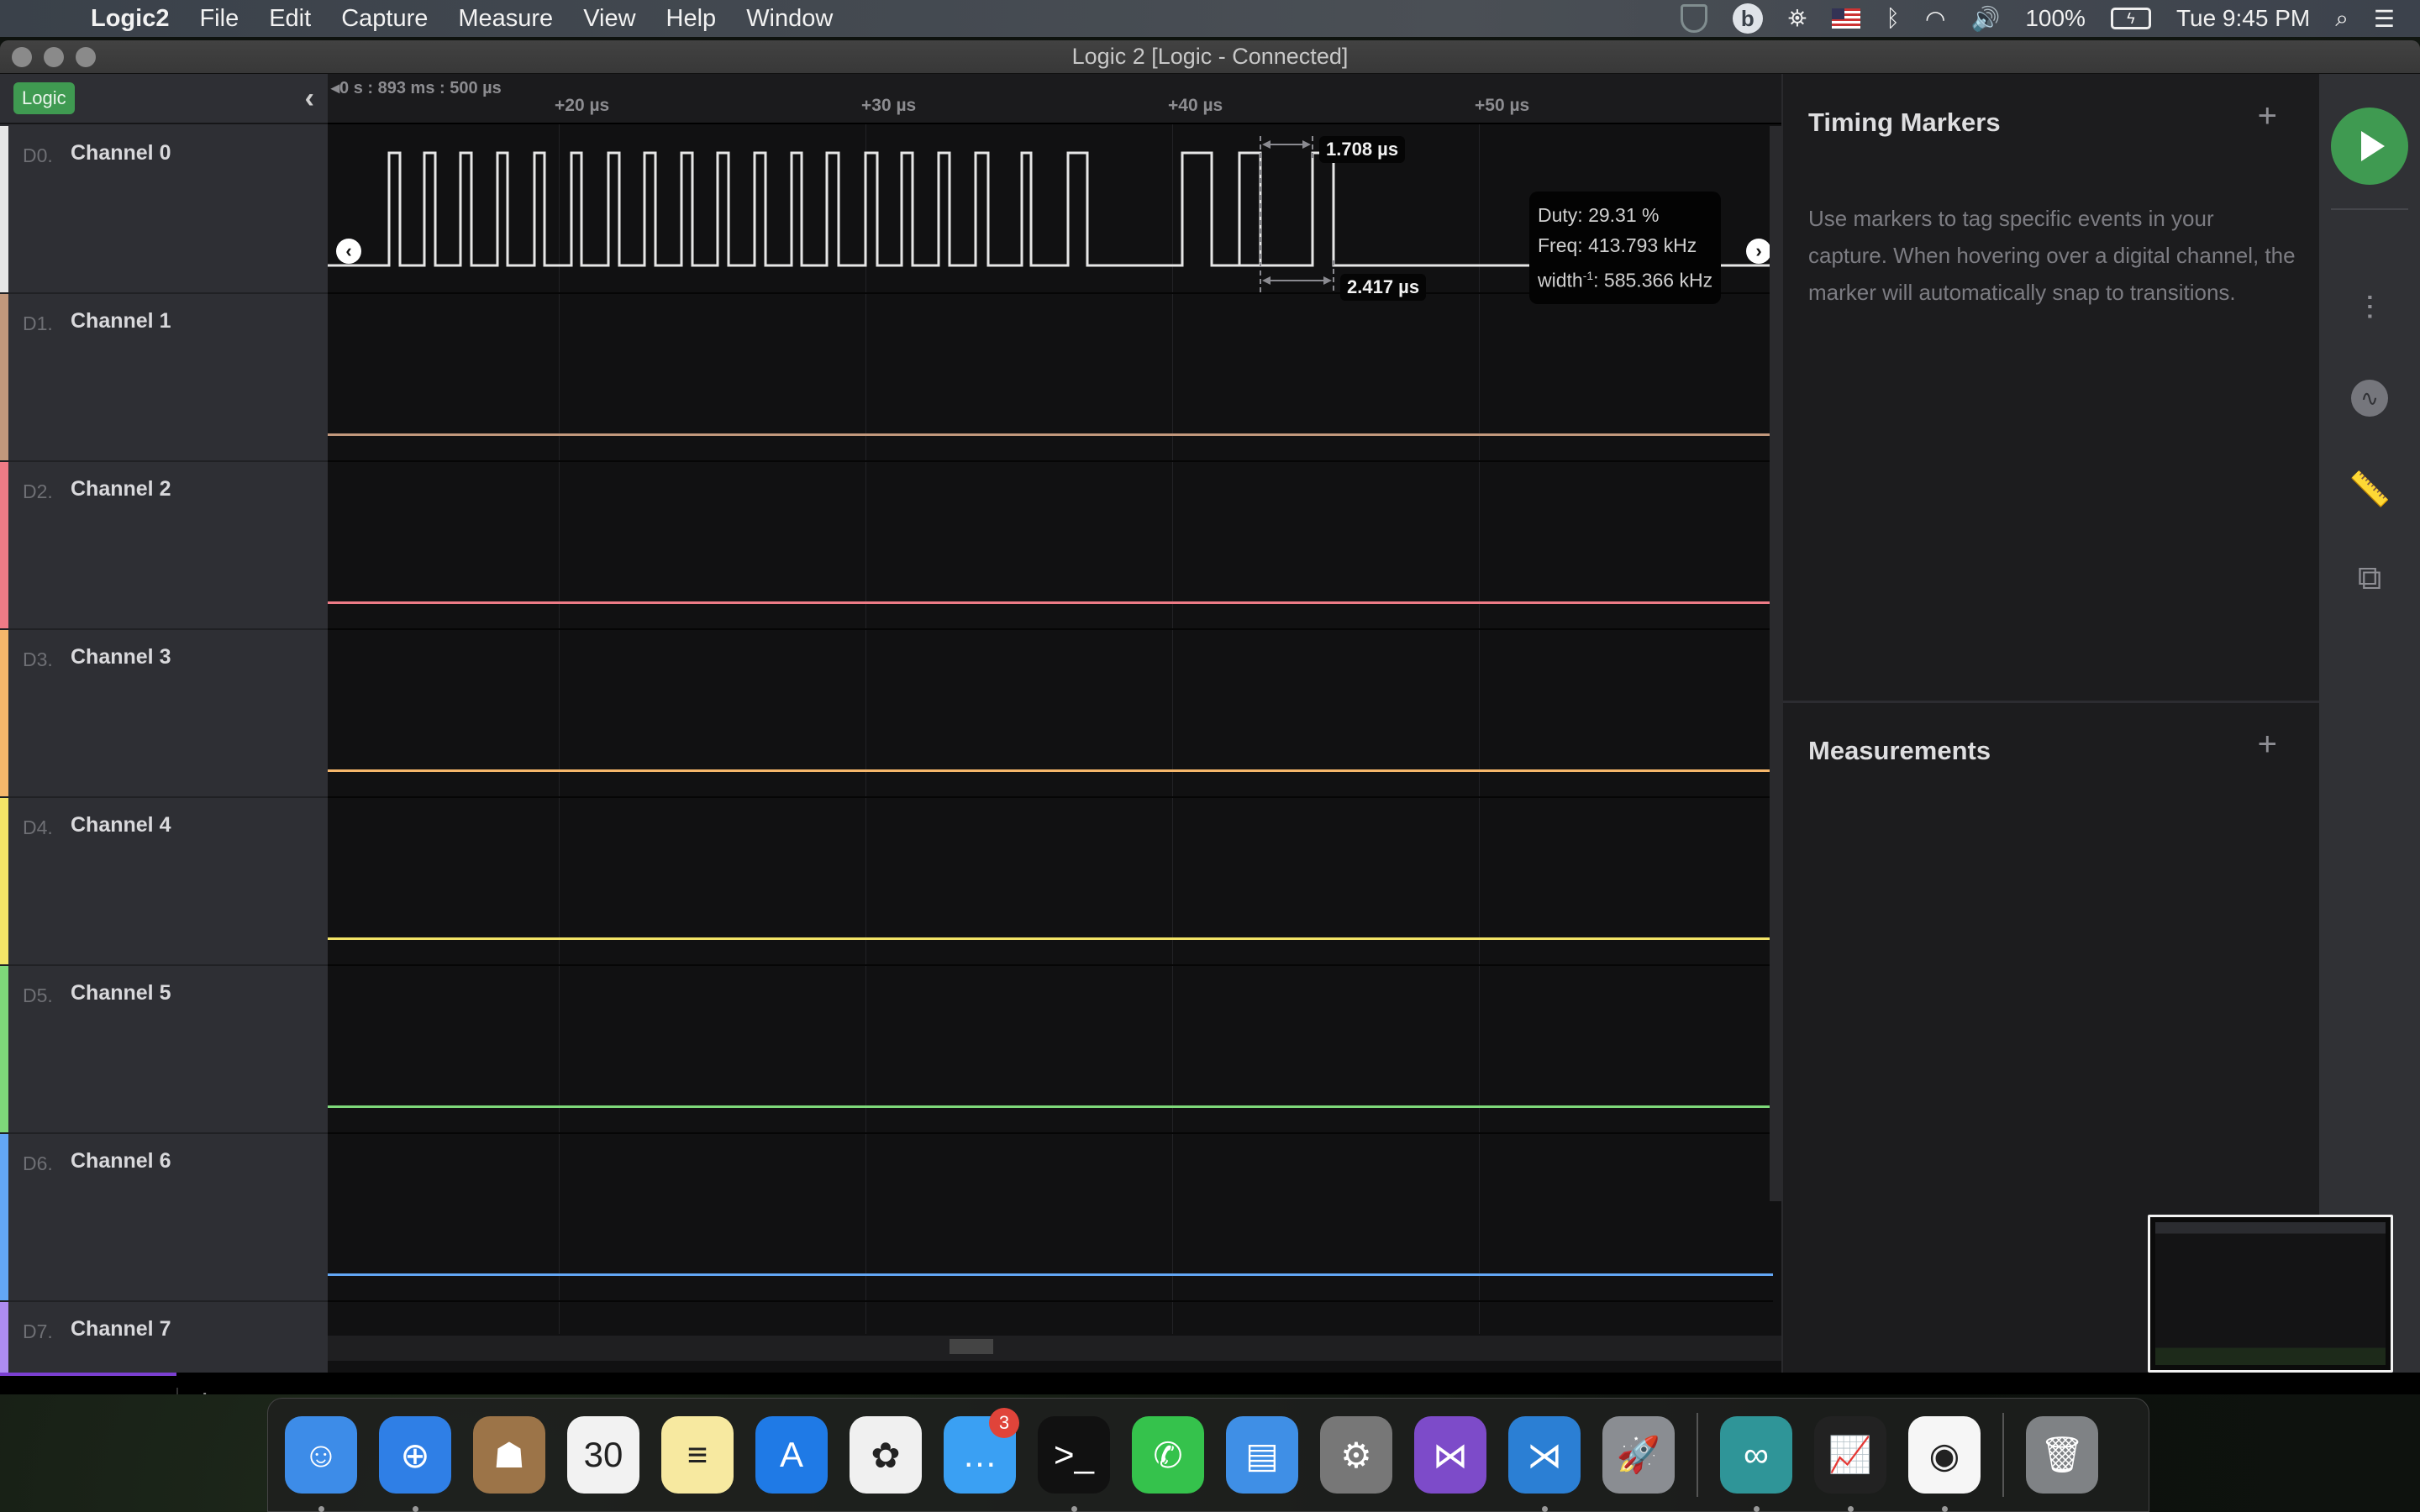 The height and width of the screenshot is (1512, 2420). Describe the element at coordinates (971, 1346) in the screenshot. I see `scrollbar-thumb` at that location.